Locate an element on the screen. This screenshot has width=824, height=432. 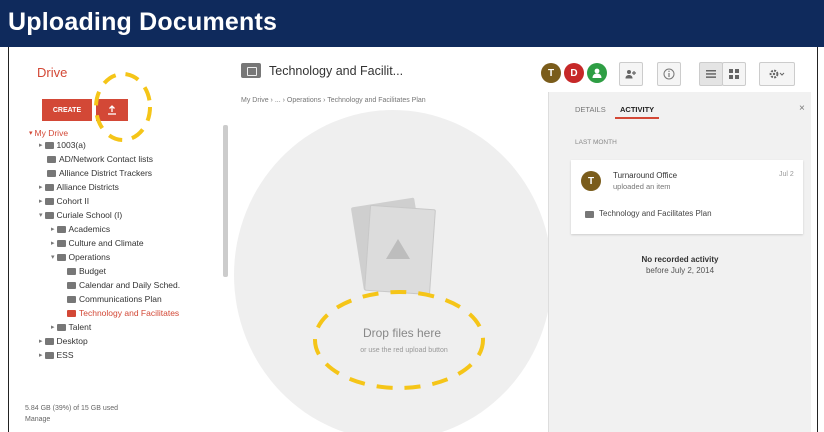
upload-highlight-ring is located at coordinates (123, 107).